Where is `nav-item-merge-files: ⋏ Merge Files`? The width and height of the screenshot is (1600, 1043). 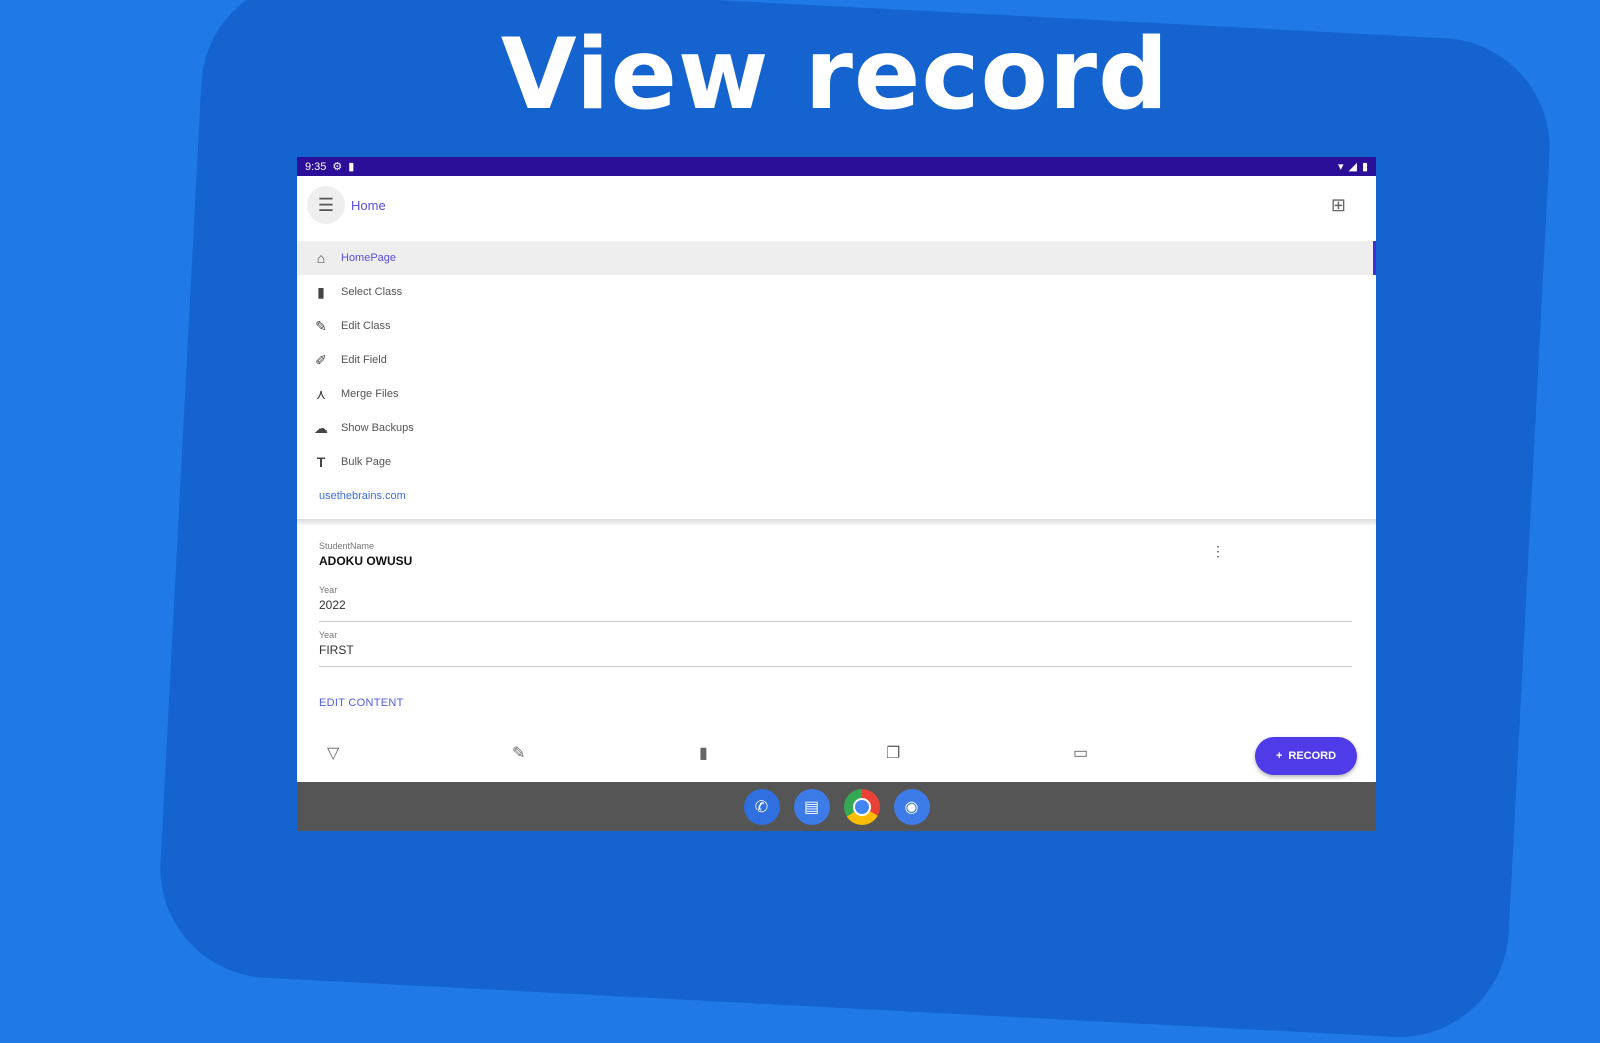
nav-item-merge-files: ⋏ Merge Files is located at coordinates (836, 394).